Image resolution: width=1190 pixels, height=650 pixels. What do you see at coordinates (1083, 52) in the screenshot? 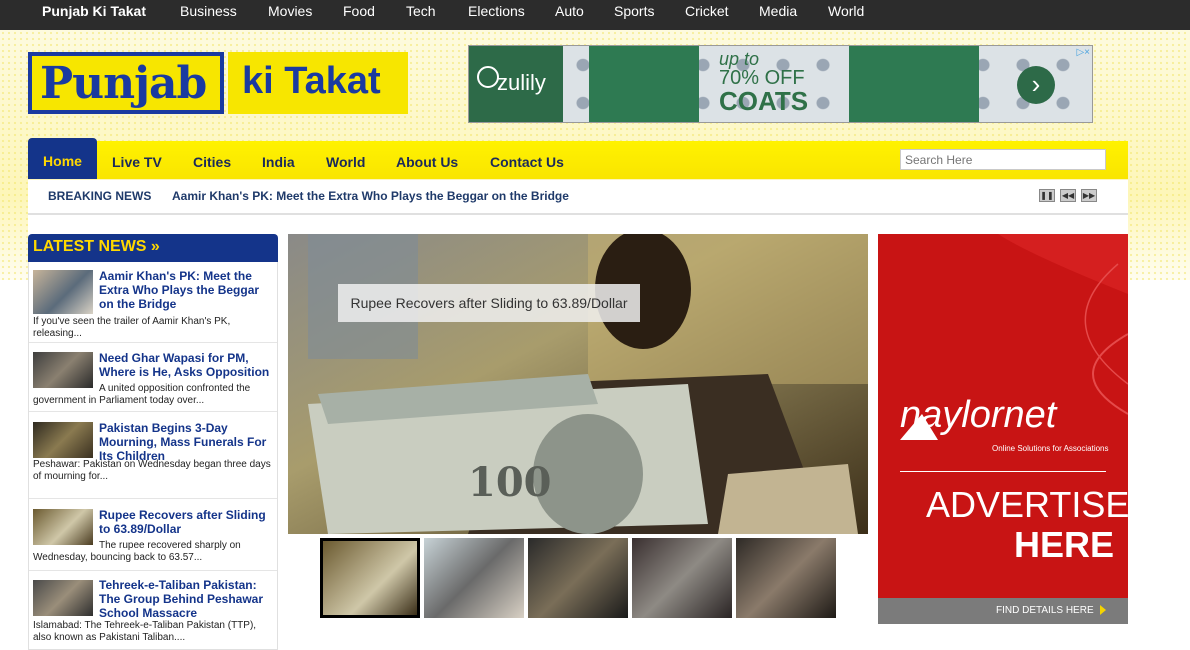
I see `adchoices-icon: ▷×` at bounding box center [1083, 52].